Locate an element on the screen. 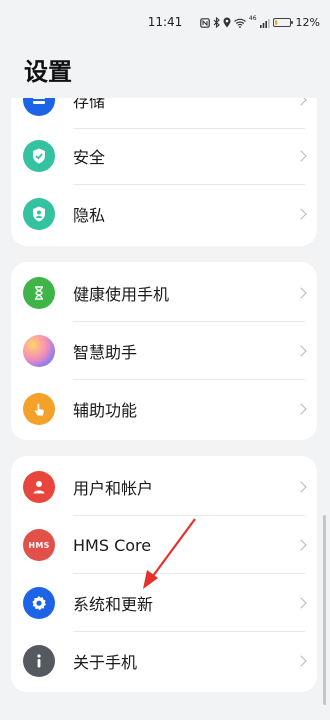 This screenshot has height=720, width=330. settings-item-label: HMS Core is located at coordinates (112, 545).